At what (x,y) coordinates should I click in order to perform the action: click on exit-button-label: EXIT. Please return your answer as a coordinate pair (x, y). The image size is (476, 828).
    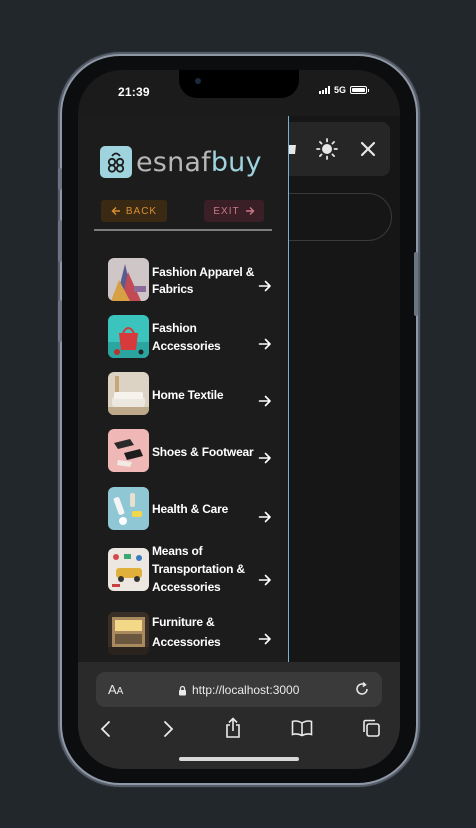
    Looking at the image, I should click on (226, 211).